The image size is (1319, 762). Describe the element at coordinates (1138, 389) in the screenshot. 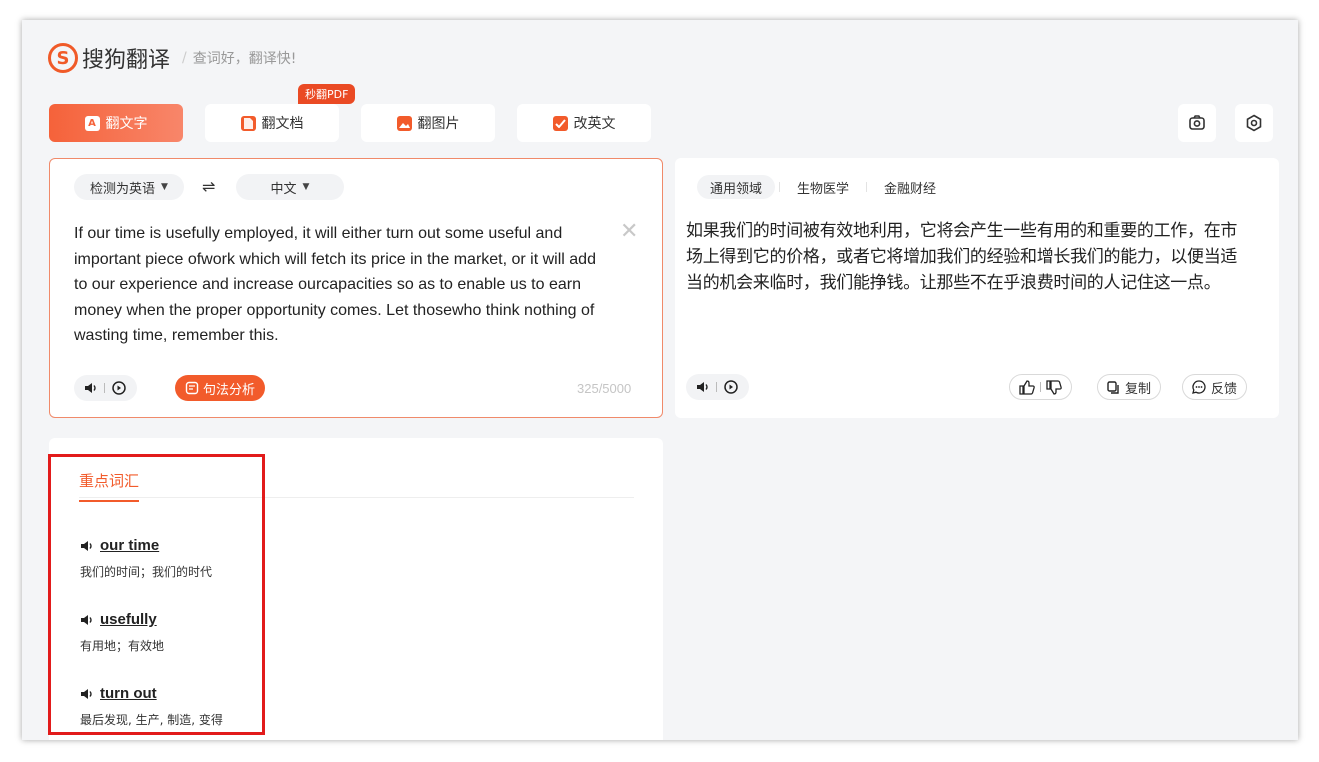

I see `copy-label: 复制` at that location.